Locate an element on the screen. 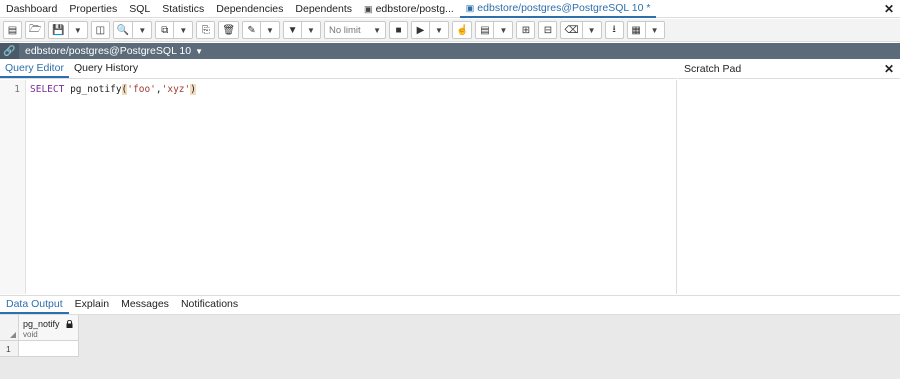 The image size is (900, 379). code-function: pg_notify is located at coordinates (96, 89).